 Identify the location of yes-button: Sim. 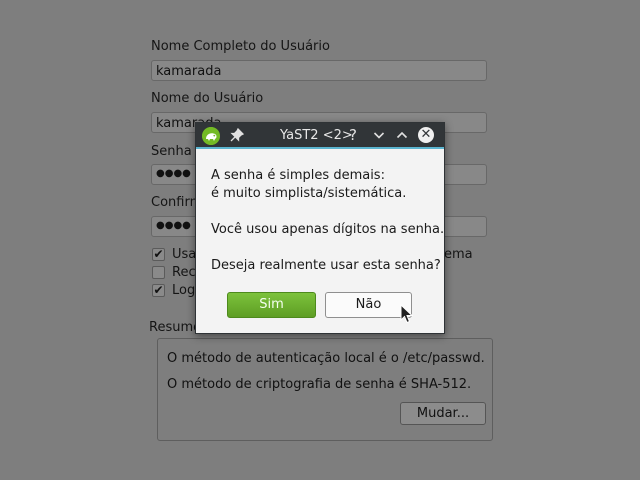
(271, 305).